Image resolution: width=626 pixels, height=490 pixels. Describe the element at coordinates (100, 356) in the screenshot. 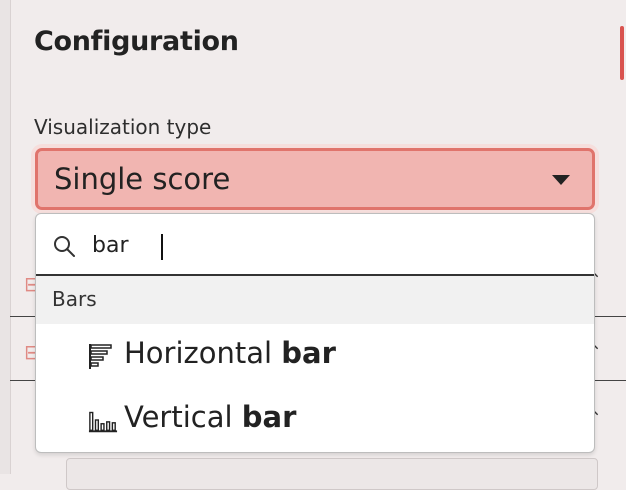

I see `horizontal-bar-chart-icon` at that location.